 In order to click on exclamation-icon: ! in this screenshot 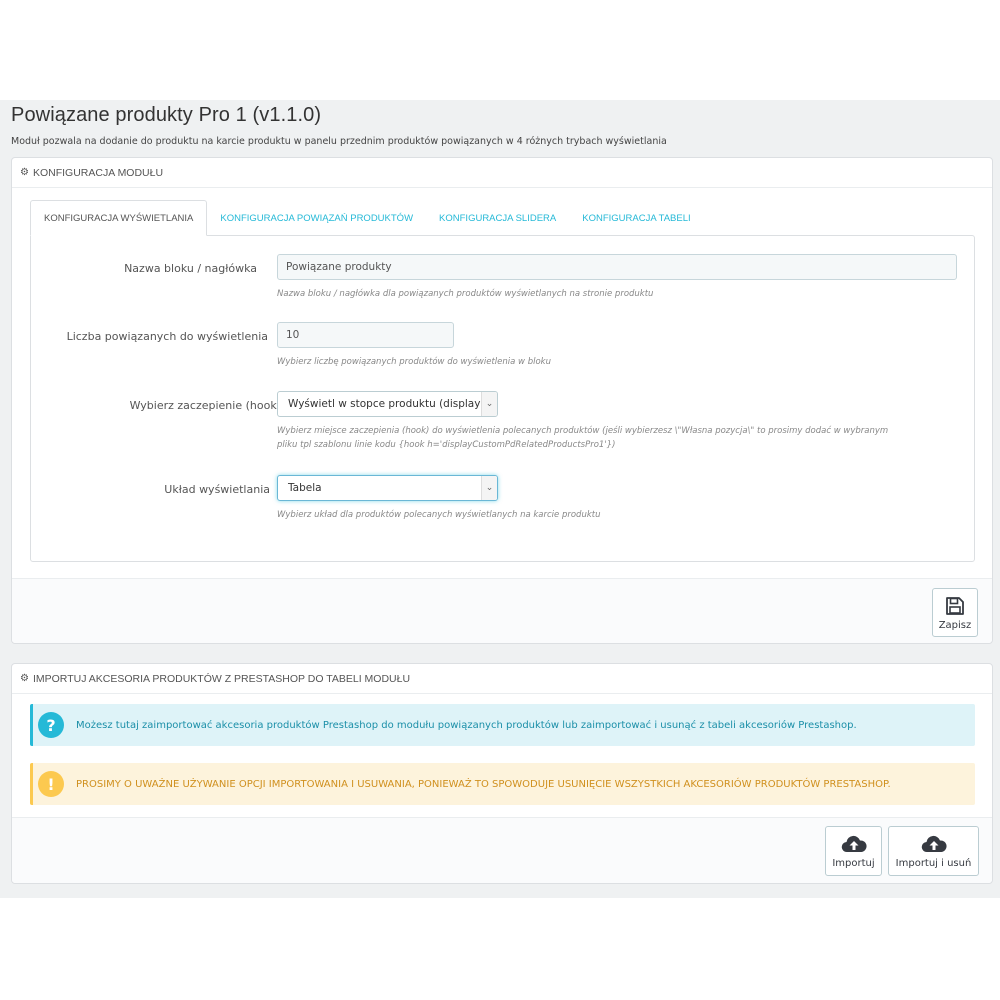, I will do `click(51, 784)`.